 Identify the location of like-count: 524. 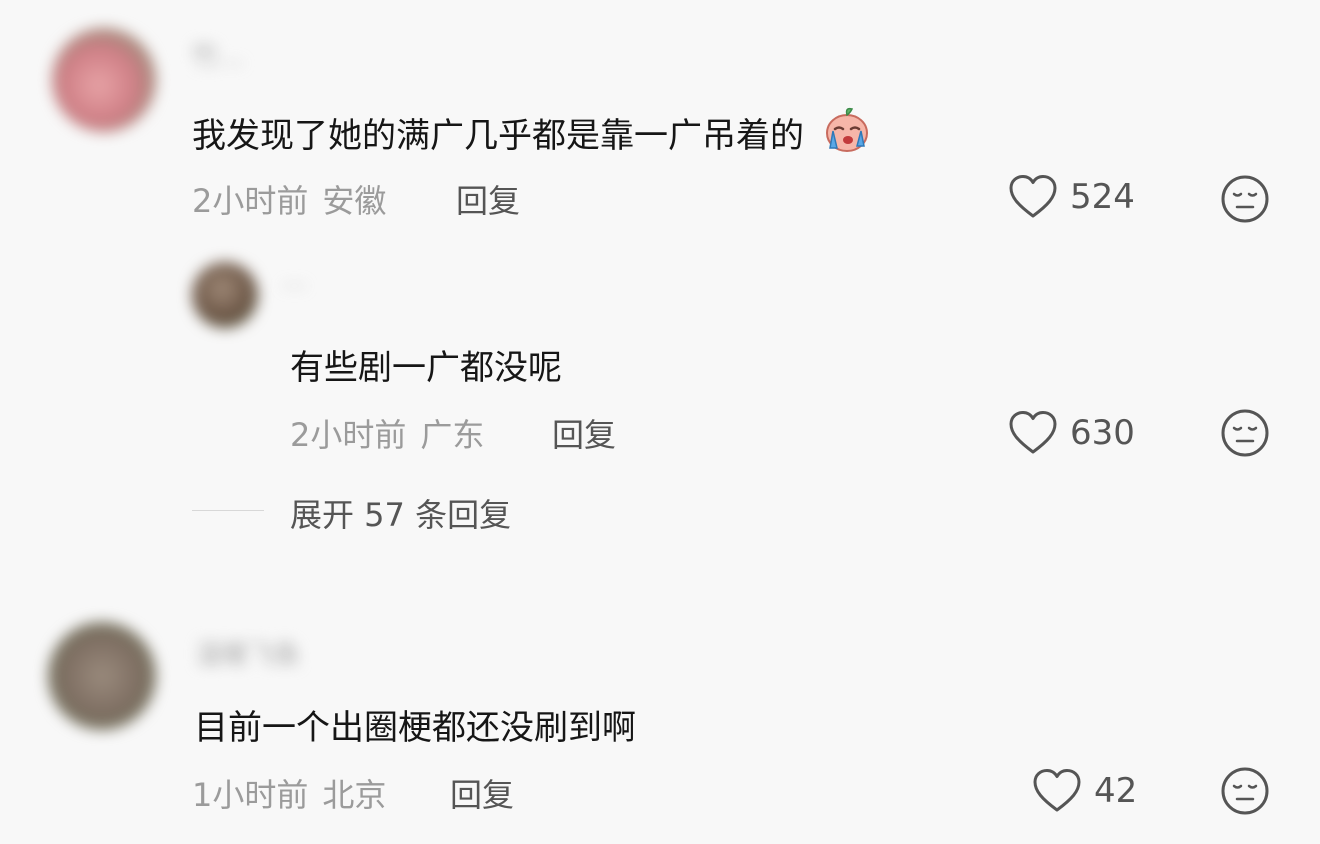
(1102, 197).